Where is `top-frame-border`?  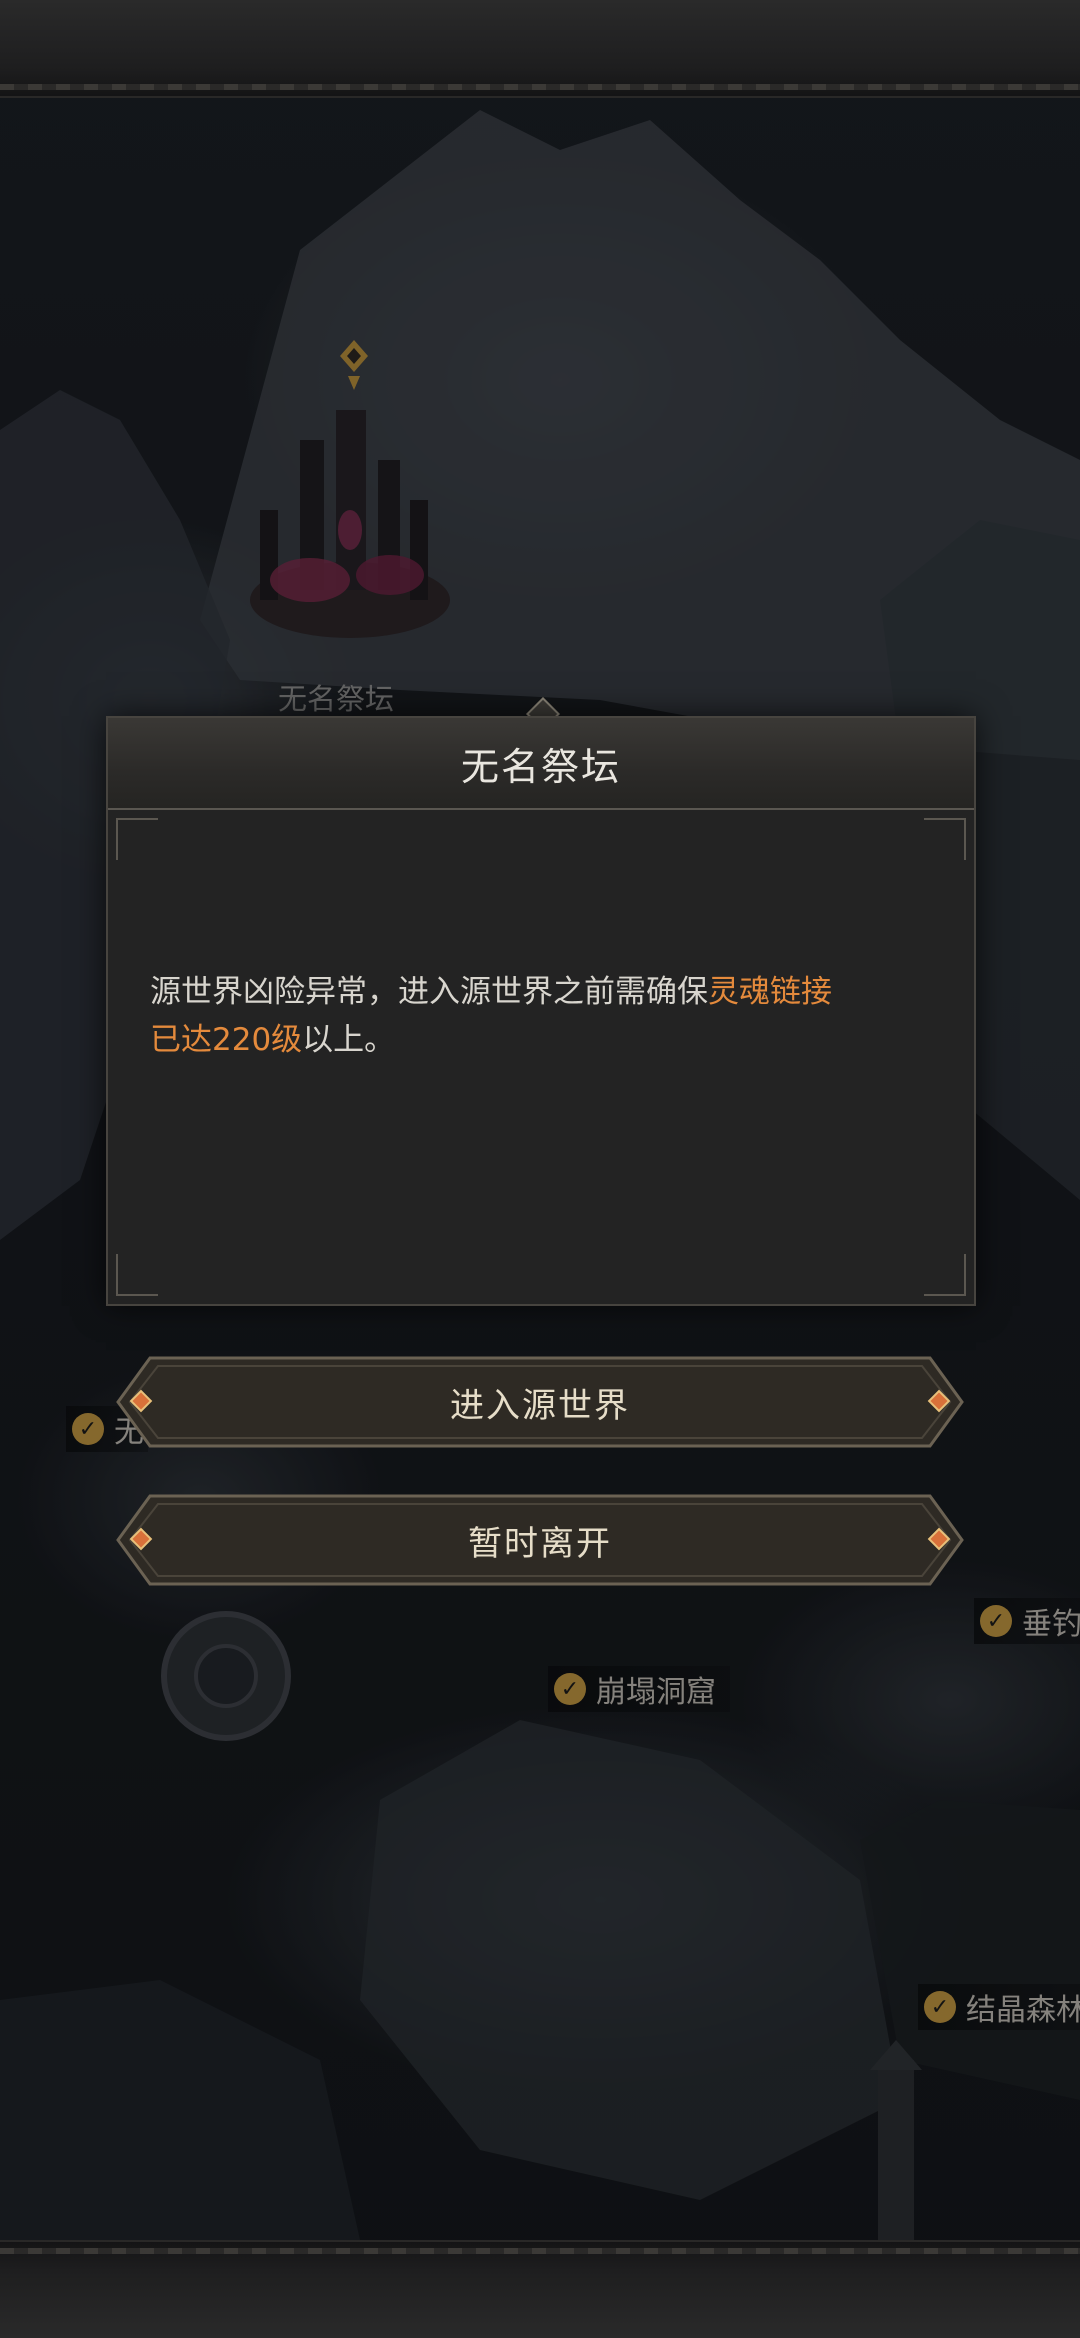
top-frame-border is located at coordinates (540, 49).